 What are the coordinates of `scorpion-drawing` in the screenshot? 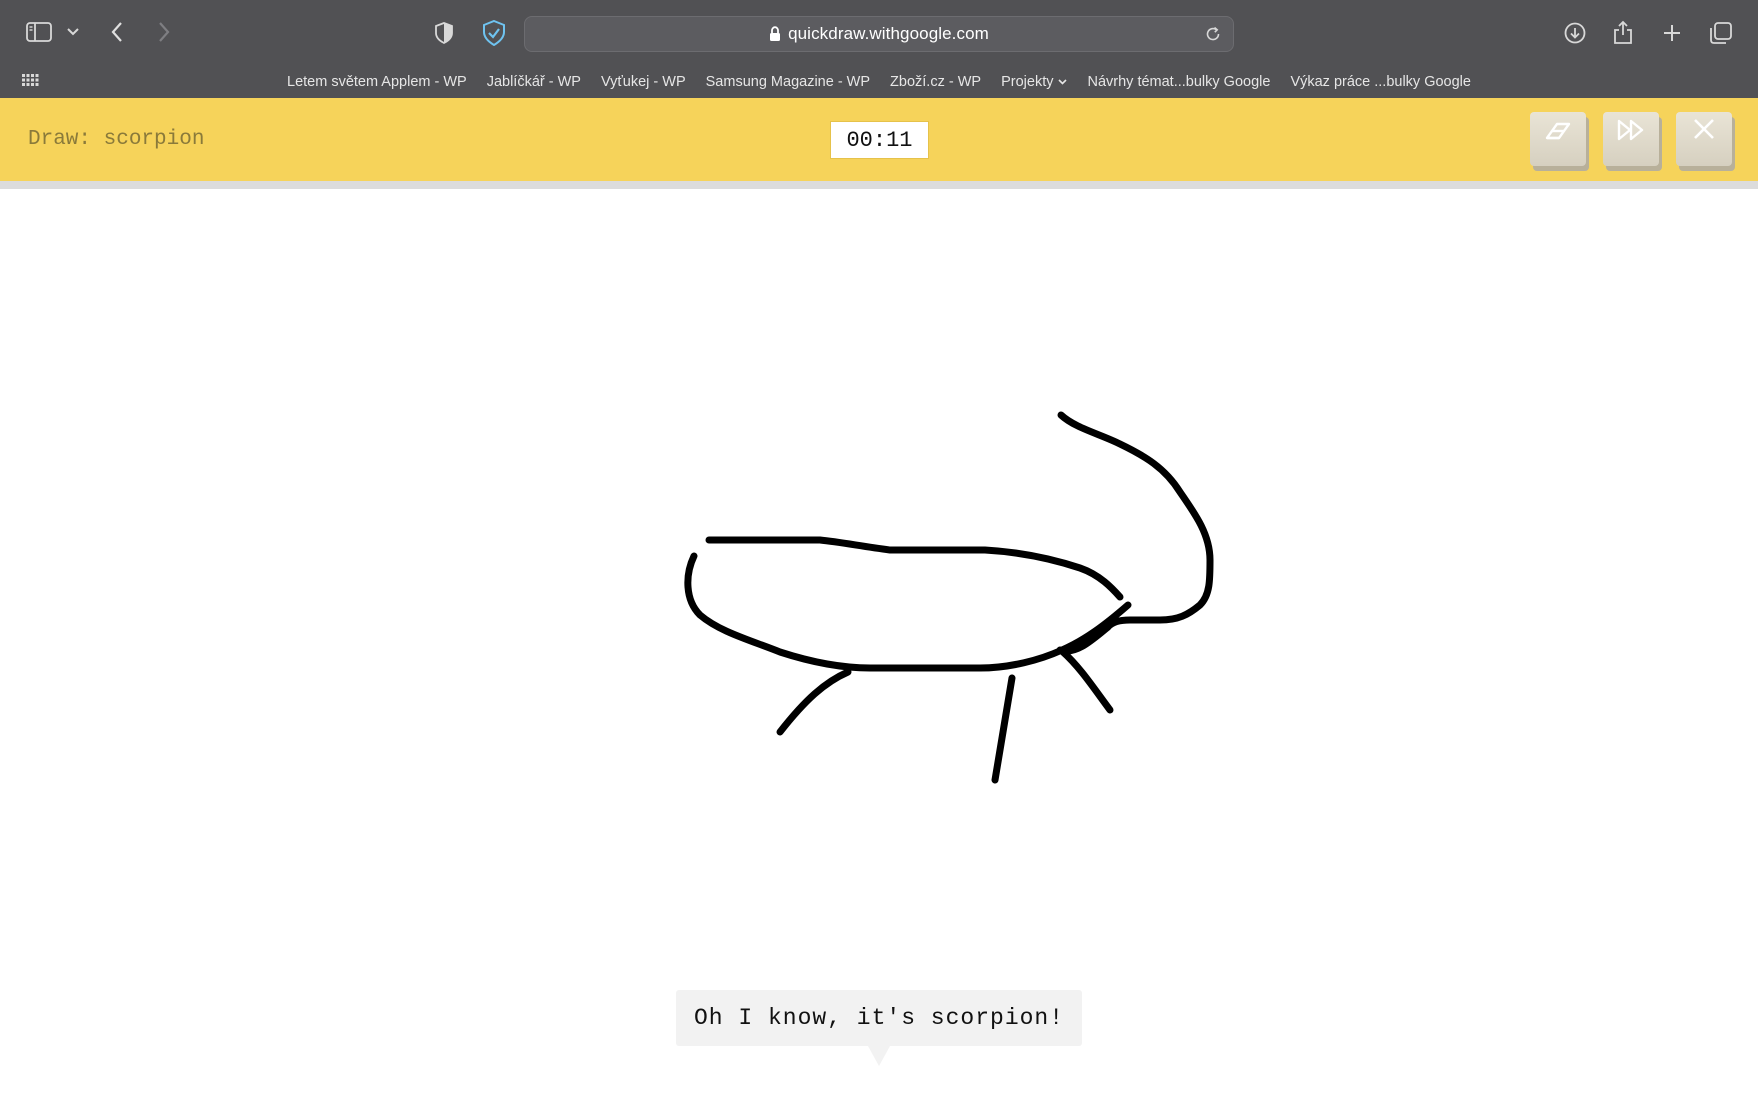 It's located at (949, 597).